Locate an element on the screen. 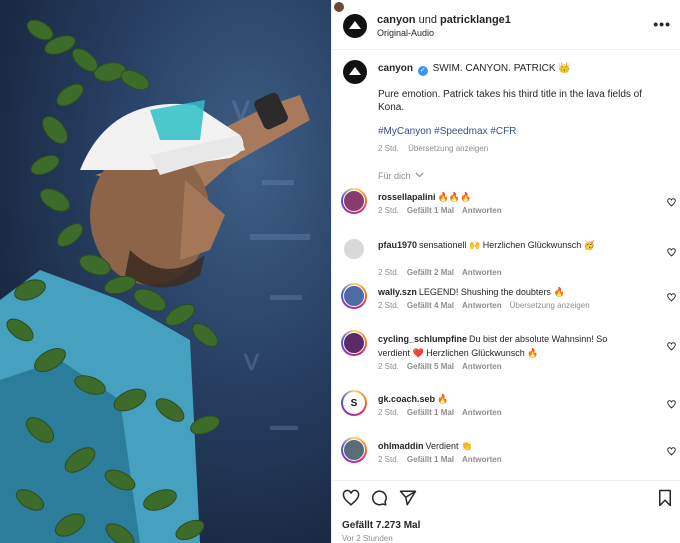 This screenshot has height=543, width=680. comment-username: ohlmaddin is located at coordinates (401, 446).